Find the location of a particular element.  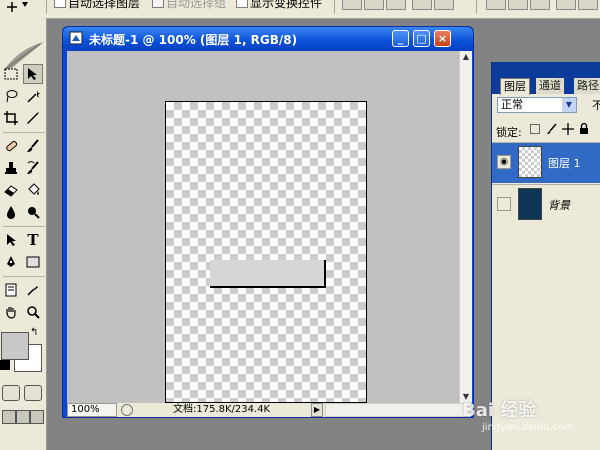

lasso-tool-icon is located at coordinates (11, 96).